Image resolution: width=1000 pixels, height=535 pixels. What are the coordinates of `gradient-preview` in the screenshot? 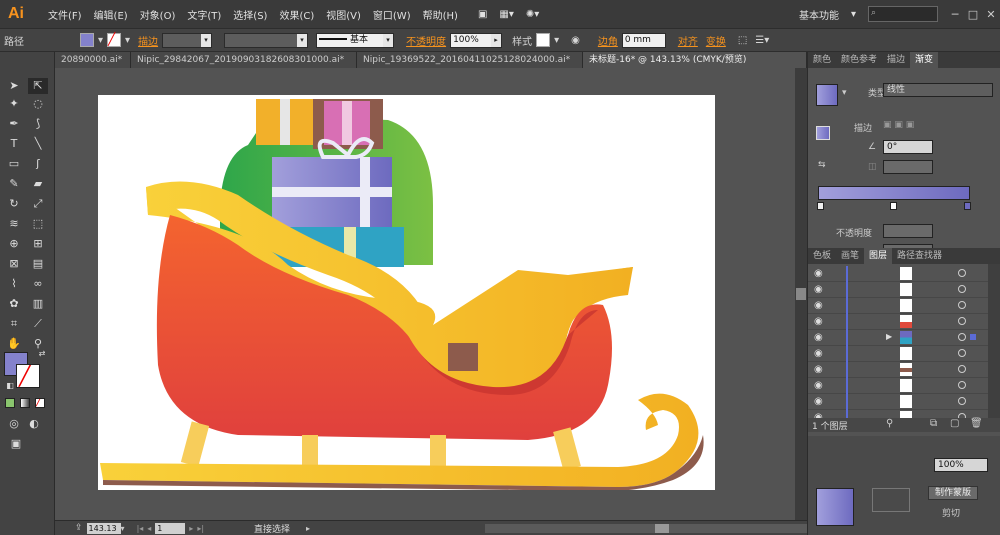 It's located at (827, 95).